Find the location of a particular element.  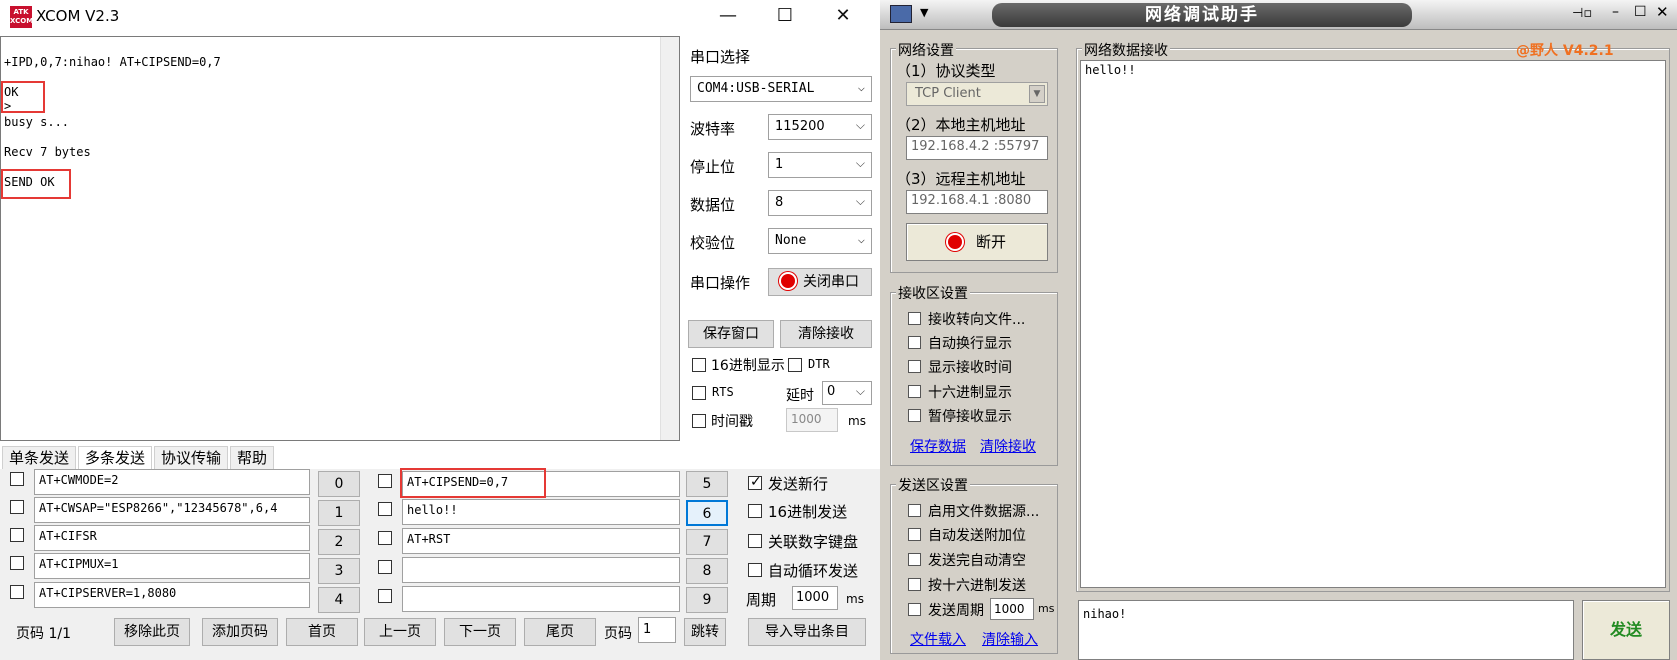

multi-send-input: AT+RST is located at coordinates (541, 541).